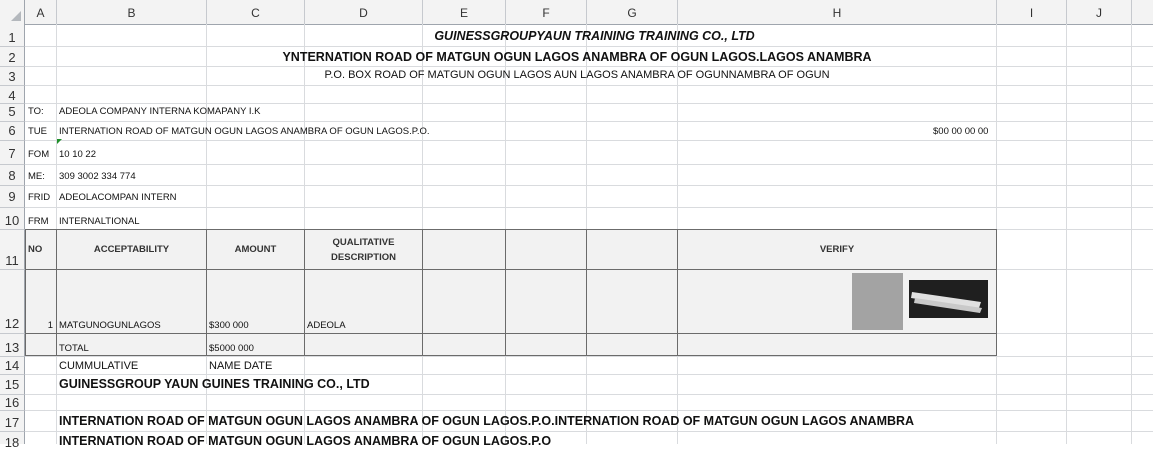  What do you see at coordinates (12, 366) in the screenshot?
I see `row-header-14: 14` at bounding box center [12, 366].